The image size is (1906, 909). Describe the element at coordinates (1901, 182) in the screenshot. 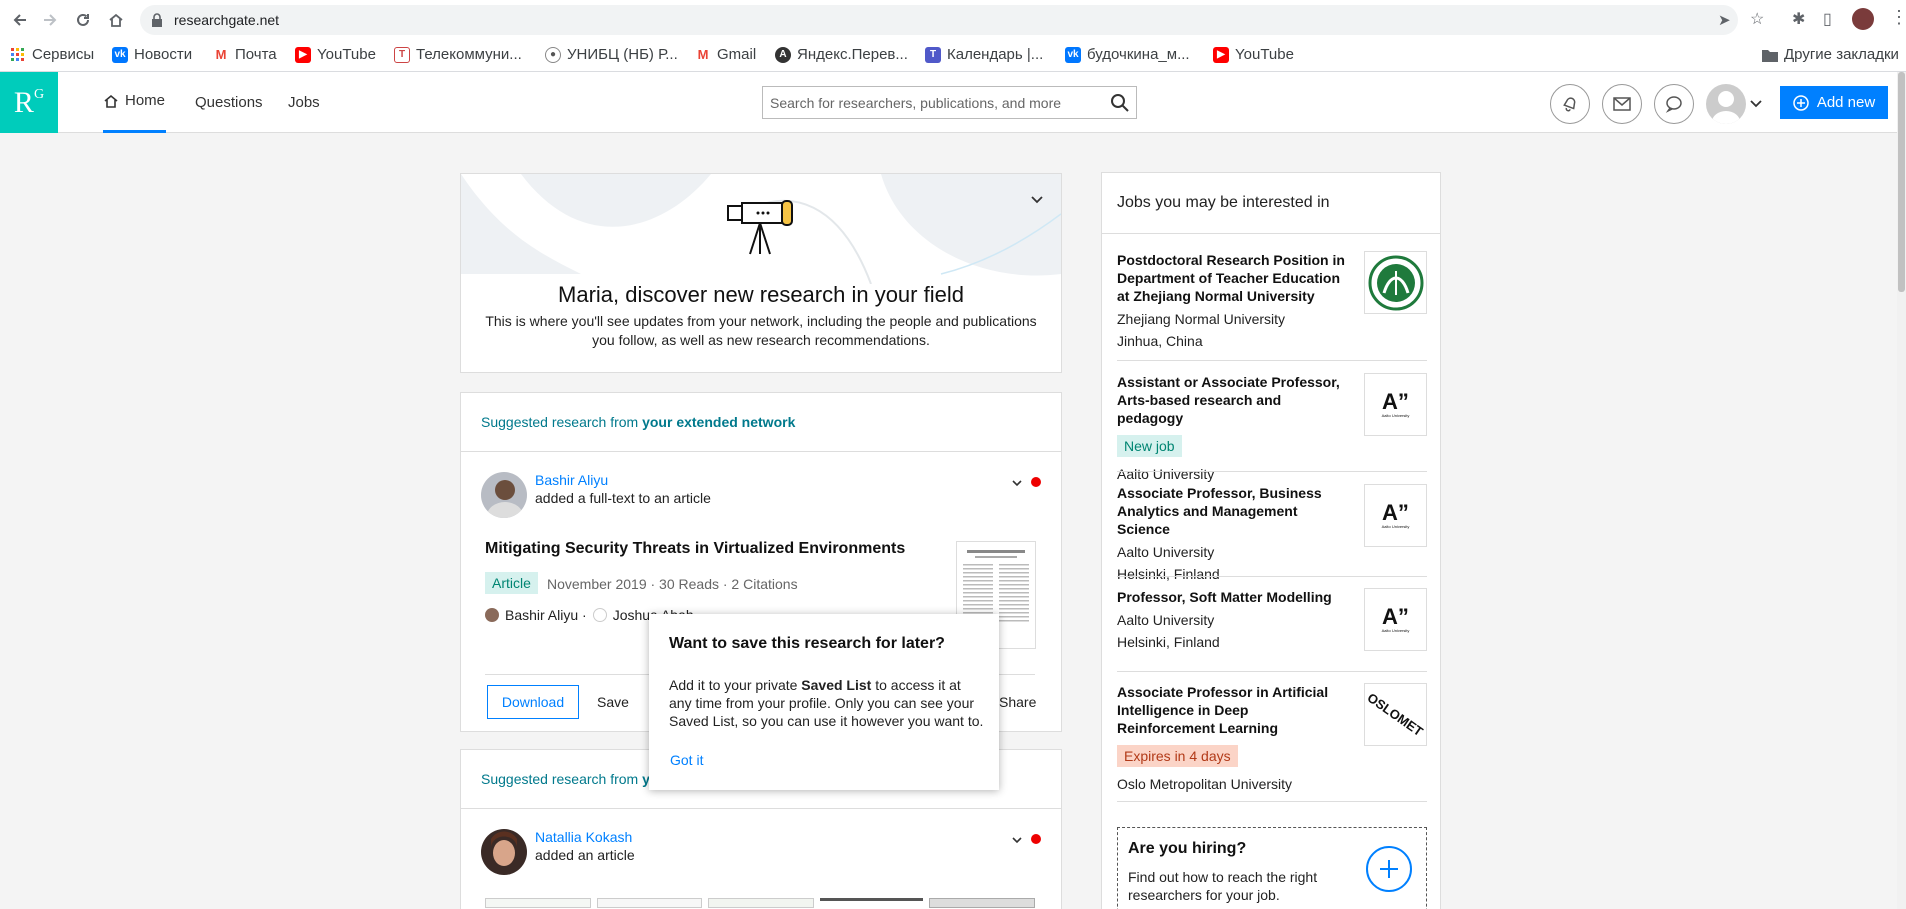

I see `scrollbar-thumb` at that location.